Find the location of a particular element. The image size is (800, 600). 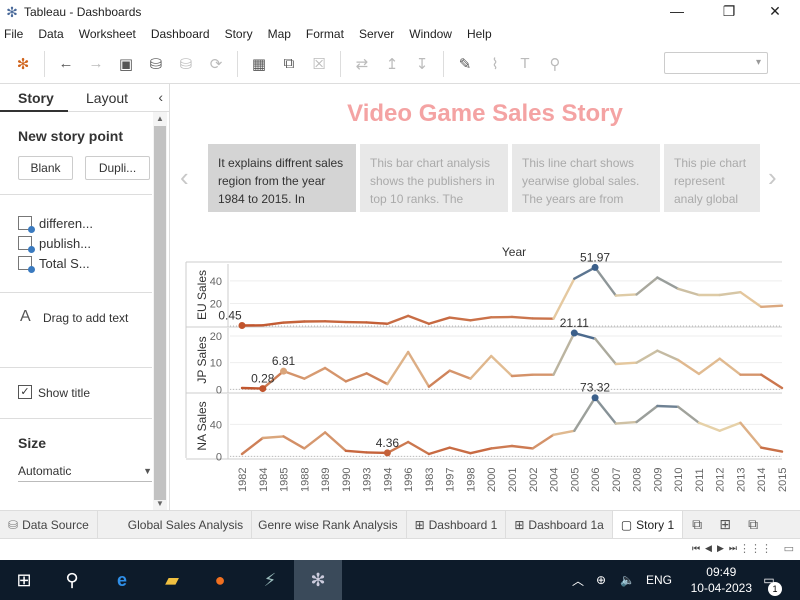

scroll-down-icon: ▼ is located at coordinates (160, 503).